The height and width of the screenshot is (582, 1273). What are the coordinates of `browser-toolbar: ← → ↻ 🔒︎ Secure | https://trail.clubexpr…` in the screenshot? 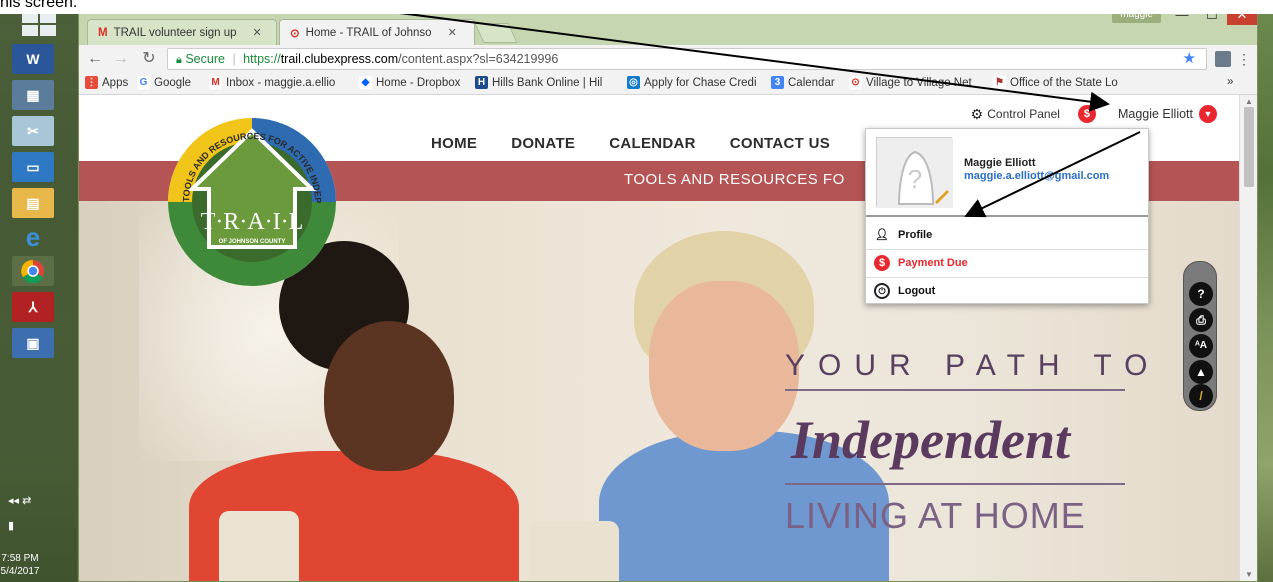 It's located at (668, 59).